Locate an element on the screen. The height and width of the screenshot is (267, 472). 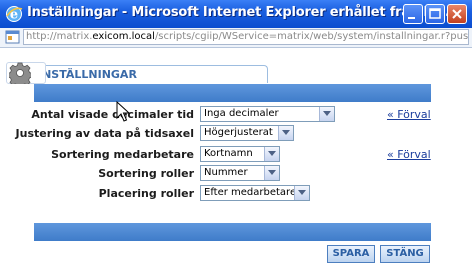
role-sort-value: Nummer is located at coordinates (226, 172).